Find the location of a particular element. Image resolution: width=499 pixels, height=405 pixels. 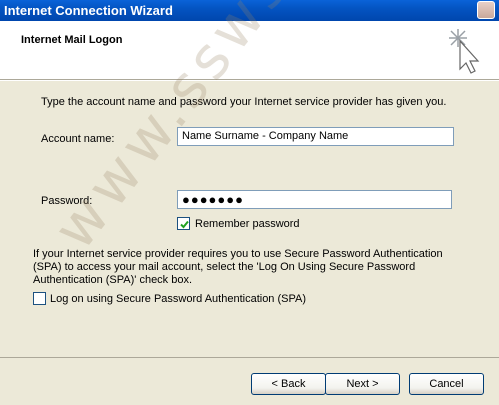

bottom-divider is located at coordinates (249, 357).